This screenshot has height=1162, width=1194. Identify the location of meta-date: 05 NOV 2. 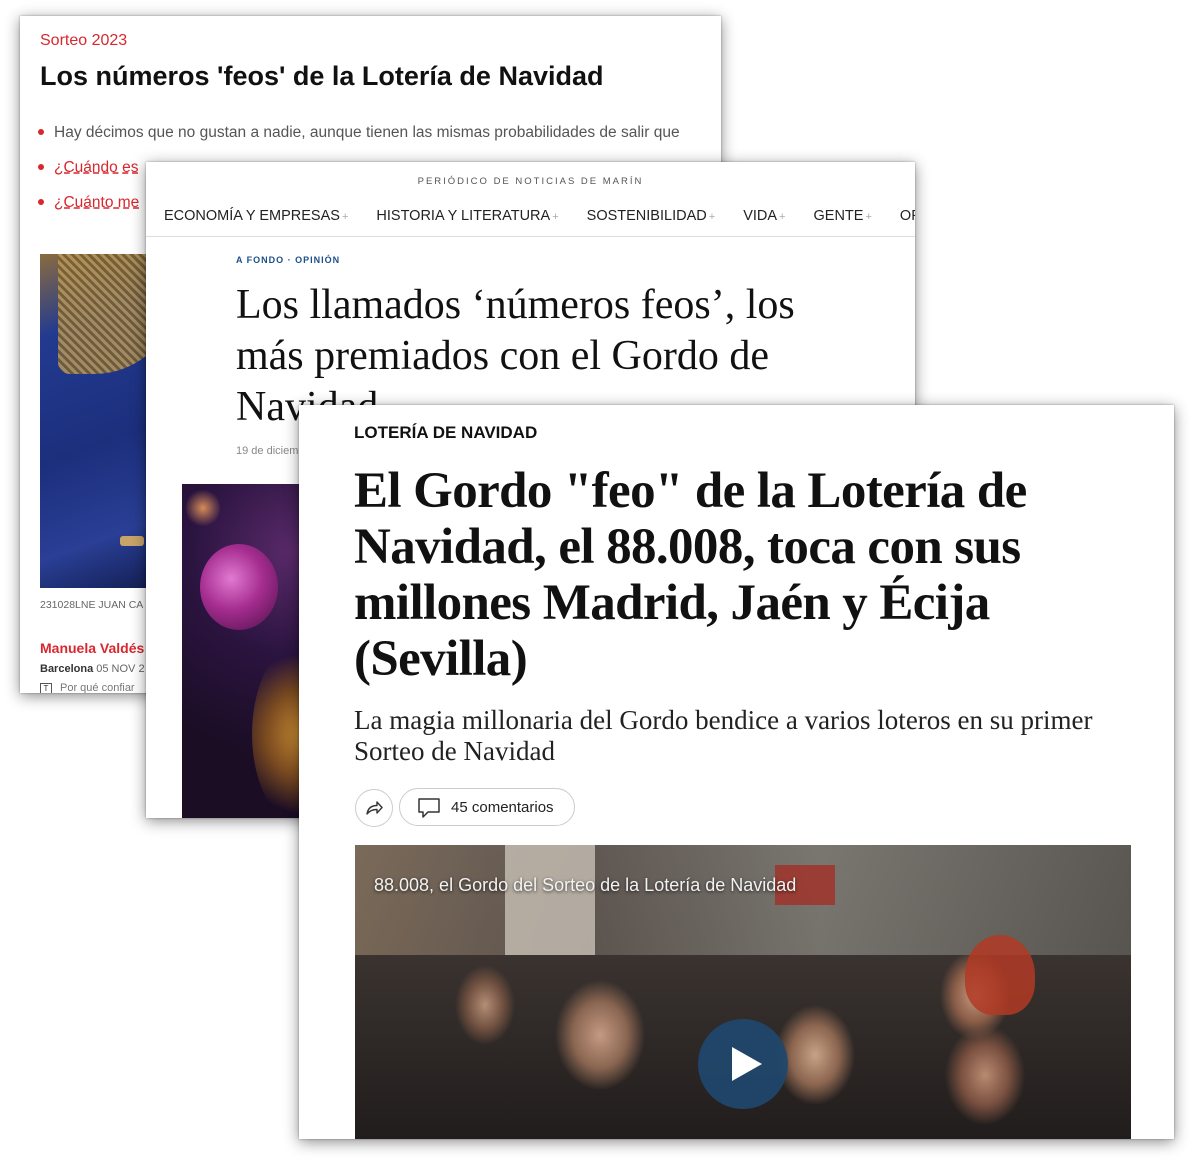
(120, 669).